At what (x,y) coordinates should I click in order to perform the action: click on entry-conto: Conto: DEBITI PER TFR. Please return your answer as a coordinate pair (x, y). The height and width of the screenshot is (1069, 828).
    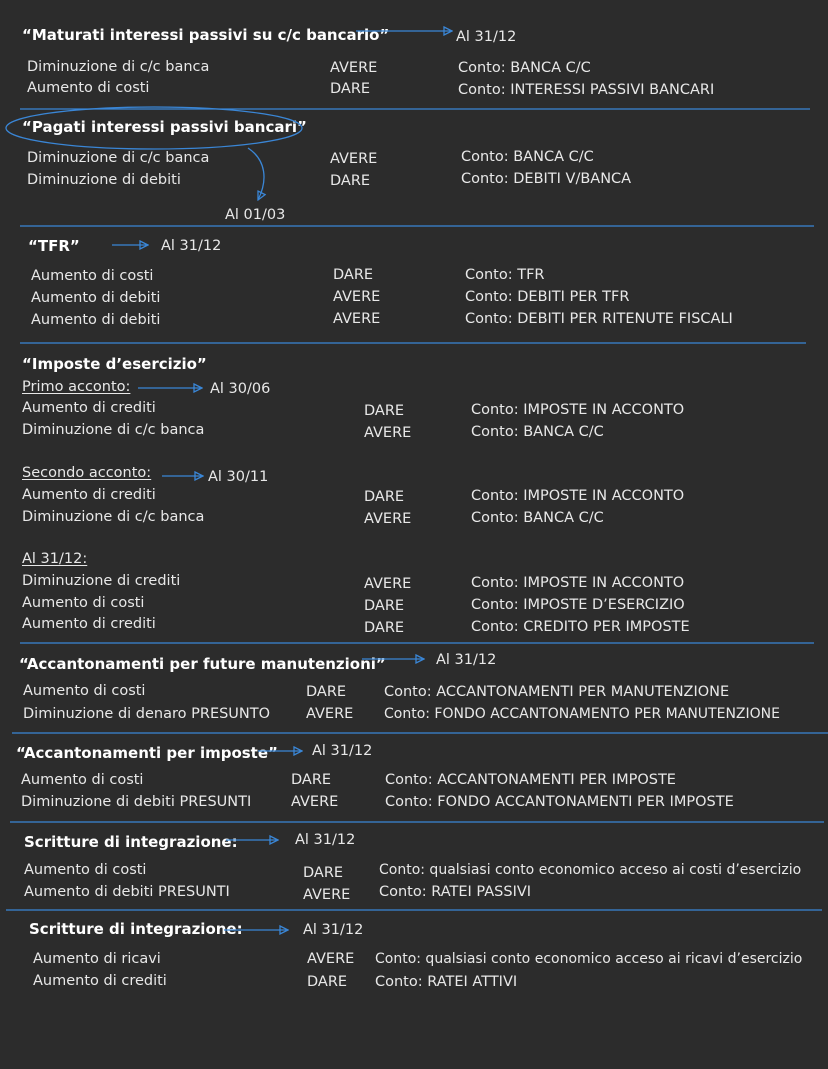
    Looking at the image, I should click on (547, 297).